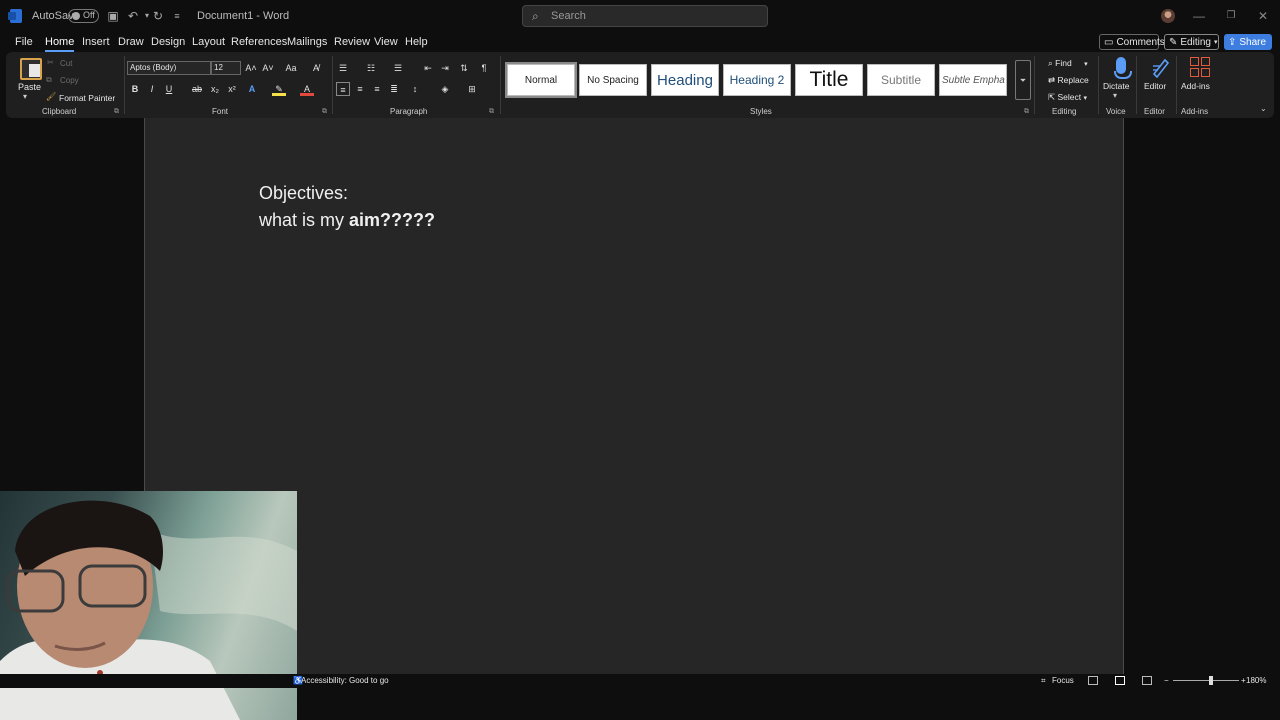 Image resolution: width=1280 pixels, height=720 pixels. Describe the element at coordinates (1166, 680) in the screenshot. I see `zoom-out-icon: −` at that location.